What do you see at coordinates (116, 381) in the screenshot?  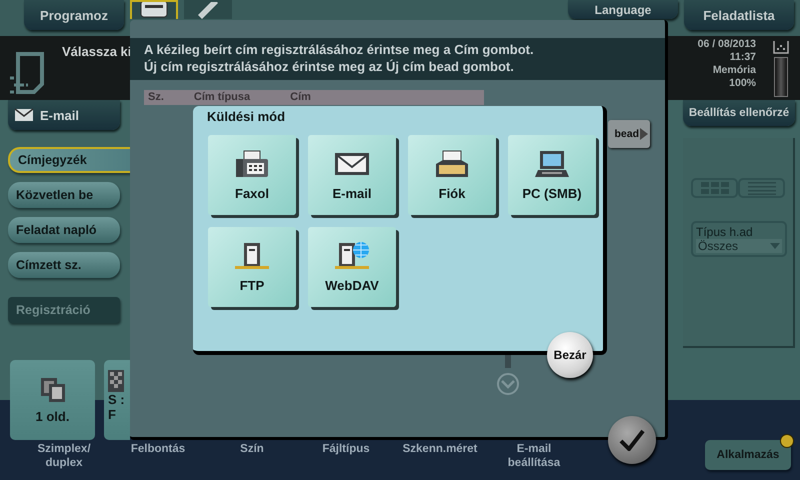 I see `checker-icon` at bounding box center [116, 381].